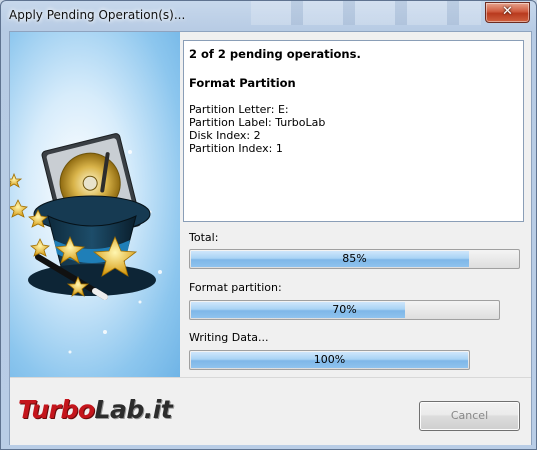 The image size is (537, 450). I want to click on sub-progress-bar: 100%, so click(329, 360).